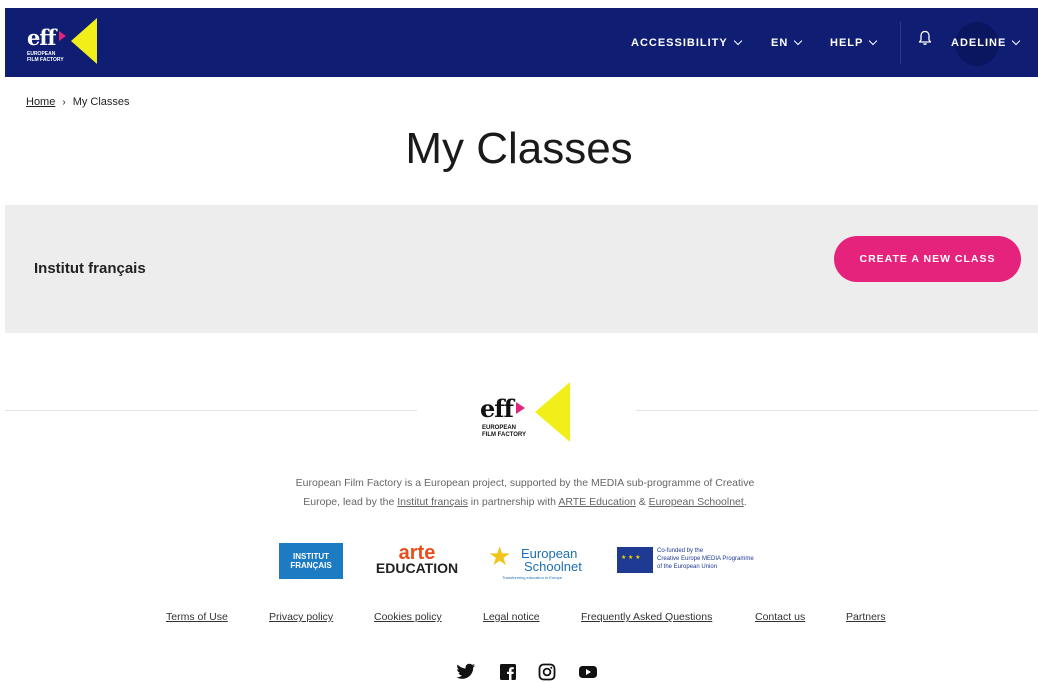  I want to click on nav-user-label: ADELINE, so click(979, 42).